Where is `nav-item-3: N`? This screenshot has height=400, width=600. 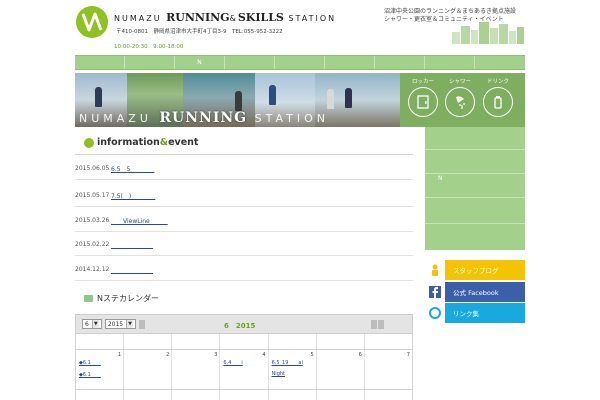 nav-item-3: N is located at coordinates (200, 62).